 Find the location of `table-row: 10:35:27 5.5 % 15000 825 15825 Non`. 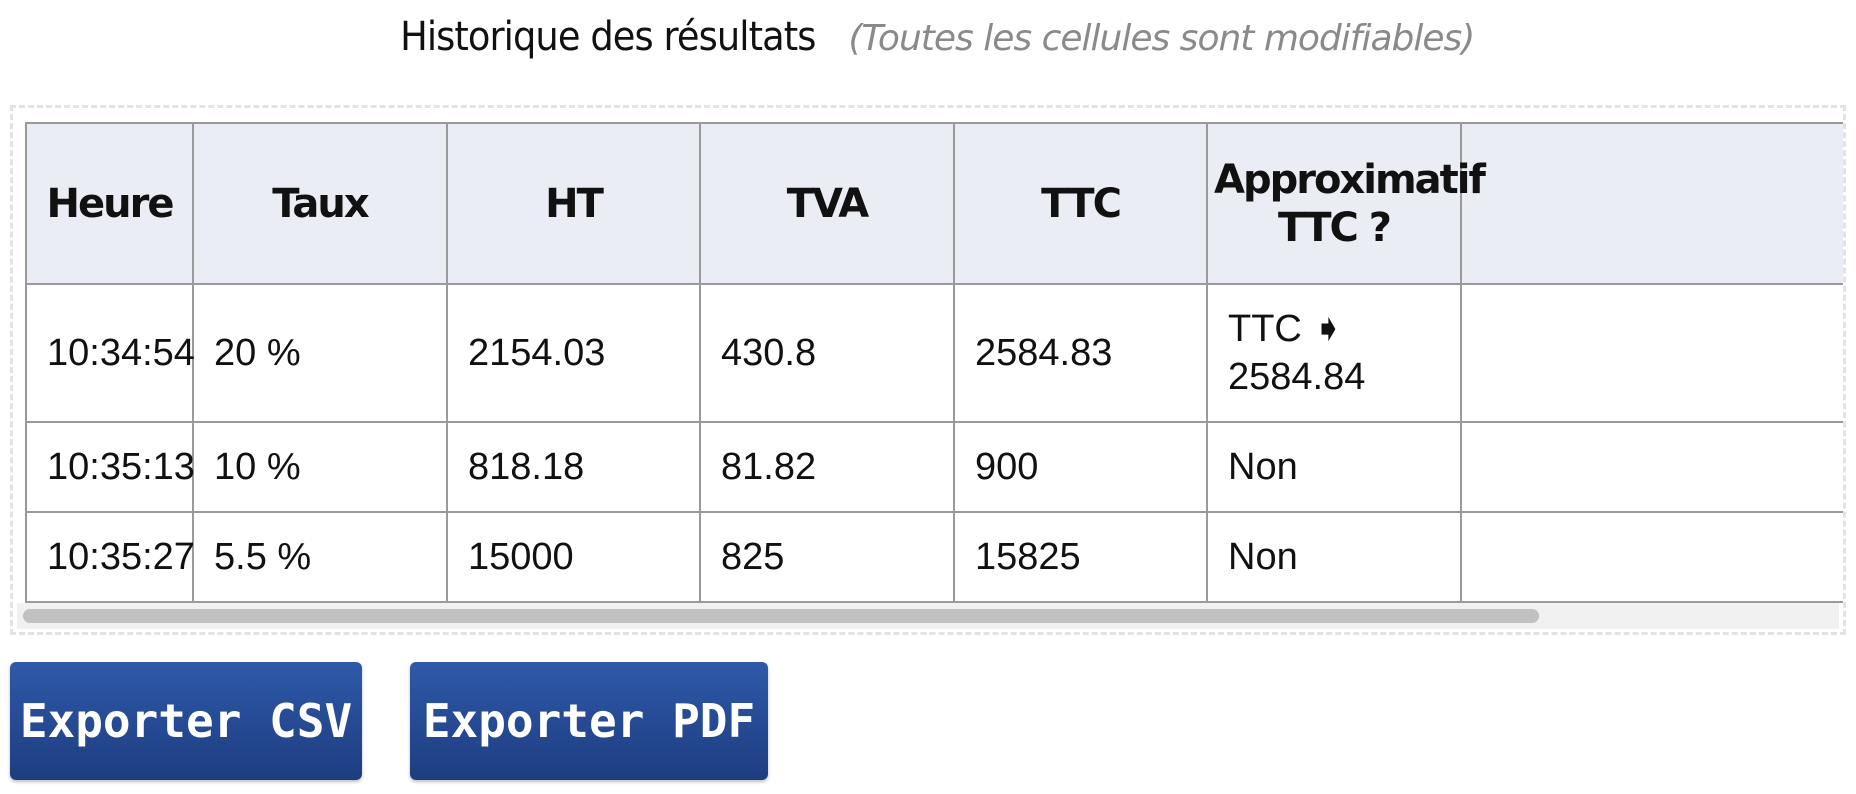

table-row: 10:35:27 5.5 % 15000 825 15825 Non is located at coordinates (934, 557).